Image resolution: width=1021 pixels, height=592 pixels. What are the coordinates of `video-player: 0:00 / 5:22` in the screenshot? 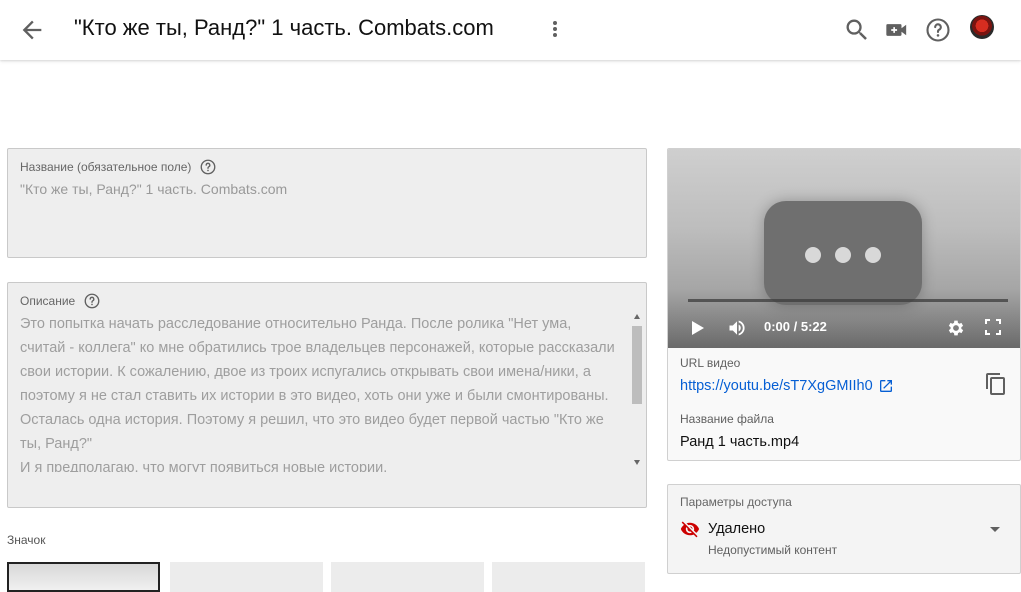 It's located at (844, 248).